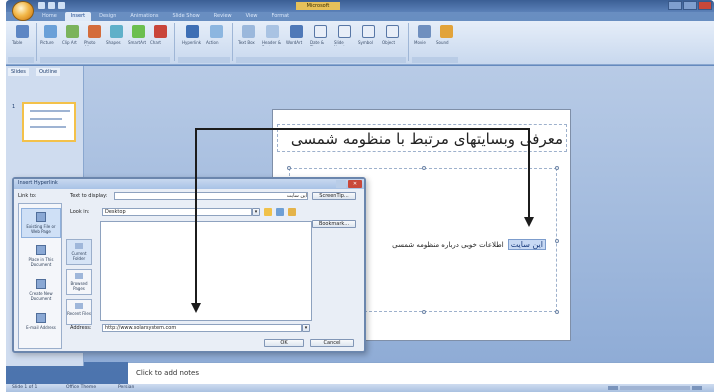 The height and width of the screenshot is (392, 720). Describe the element at coordinates (138, 35) in the screenshot. I see `smartart-button: SmartArt` at that location.